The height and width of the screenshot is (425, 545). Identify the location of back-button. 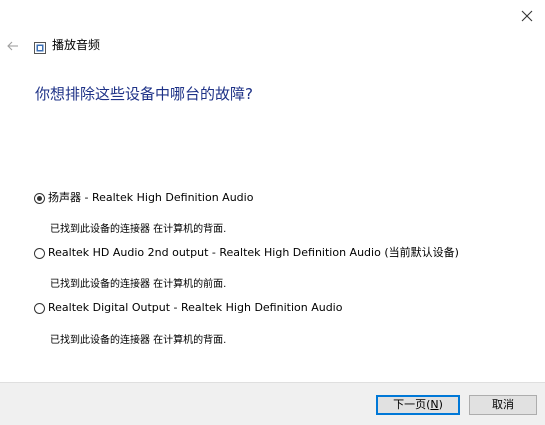
(13, 45).